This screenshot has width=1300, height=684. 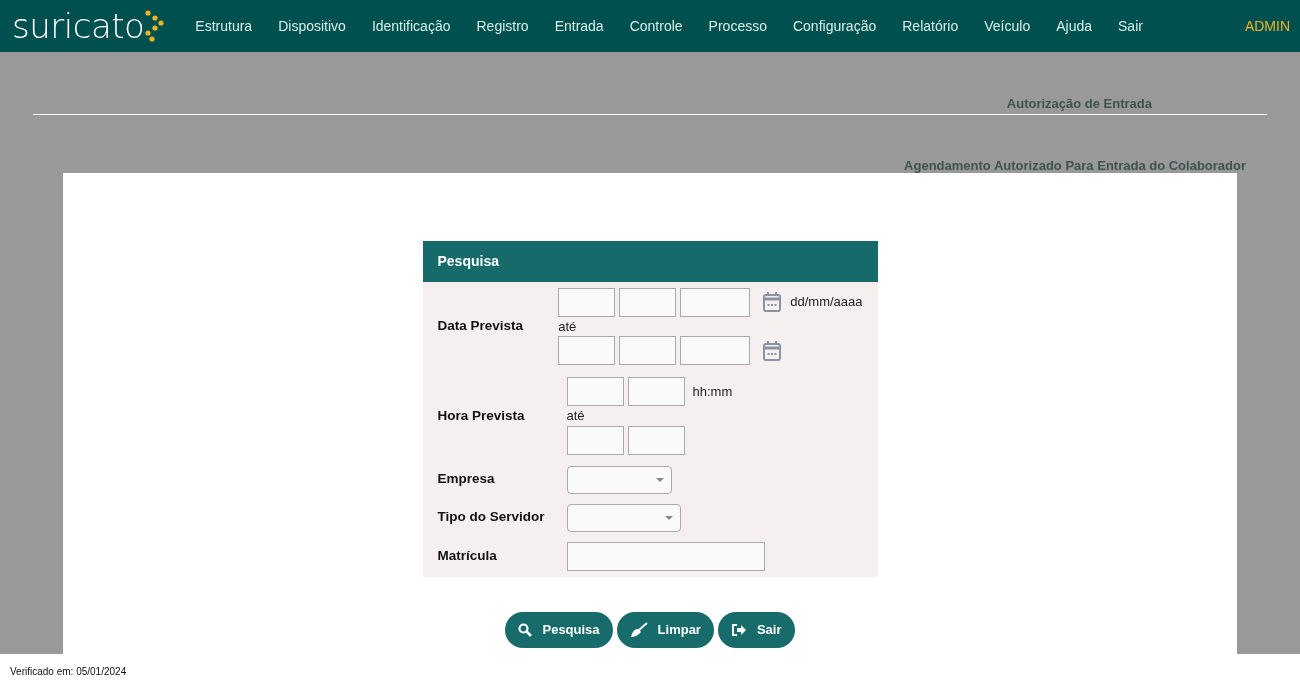 What do you see at coordinates (411, 26) in the screenshot?
I see `nav-link: Identificação` at bounding box center [411, 26].